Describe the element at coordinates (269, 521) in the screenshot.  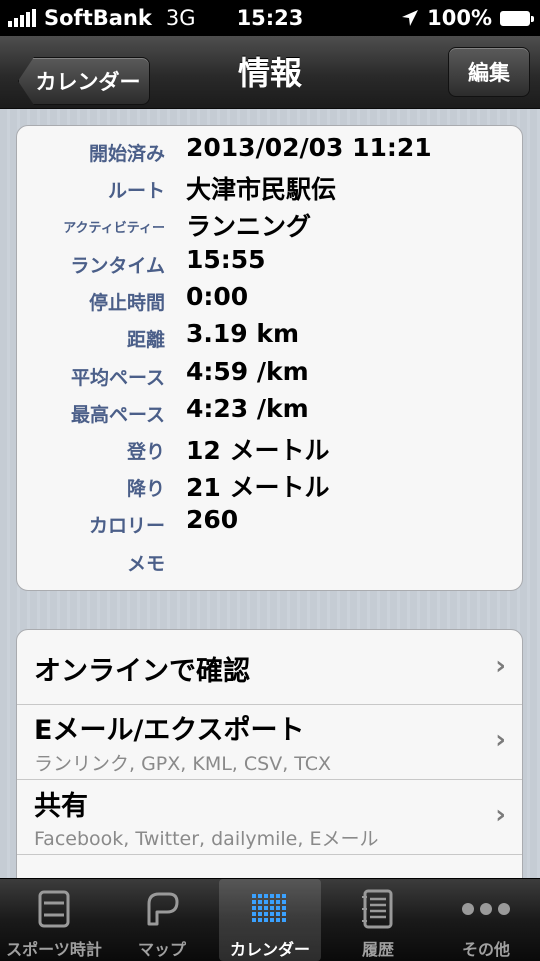
I see `detail-row-calories: カロリー 260` at that location.